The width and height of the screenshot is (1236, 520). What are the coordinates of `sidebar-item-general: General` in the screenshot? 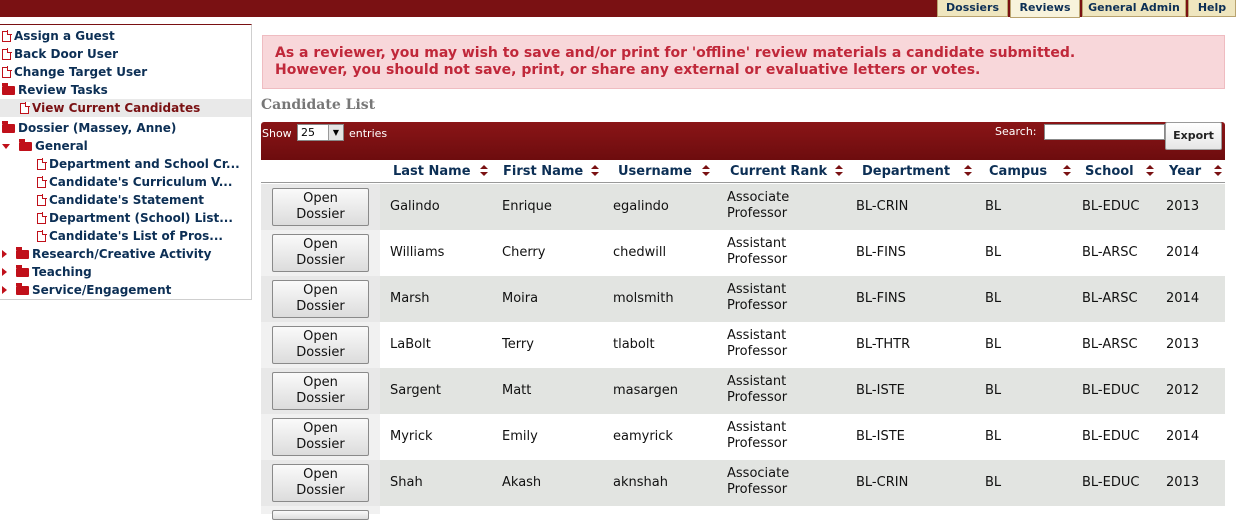 It's located at (45, 146).